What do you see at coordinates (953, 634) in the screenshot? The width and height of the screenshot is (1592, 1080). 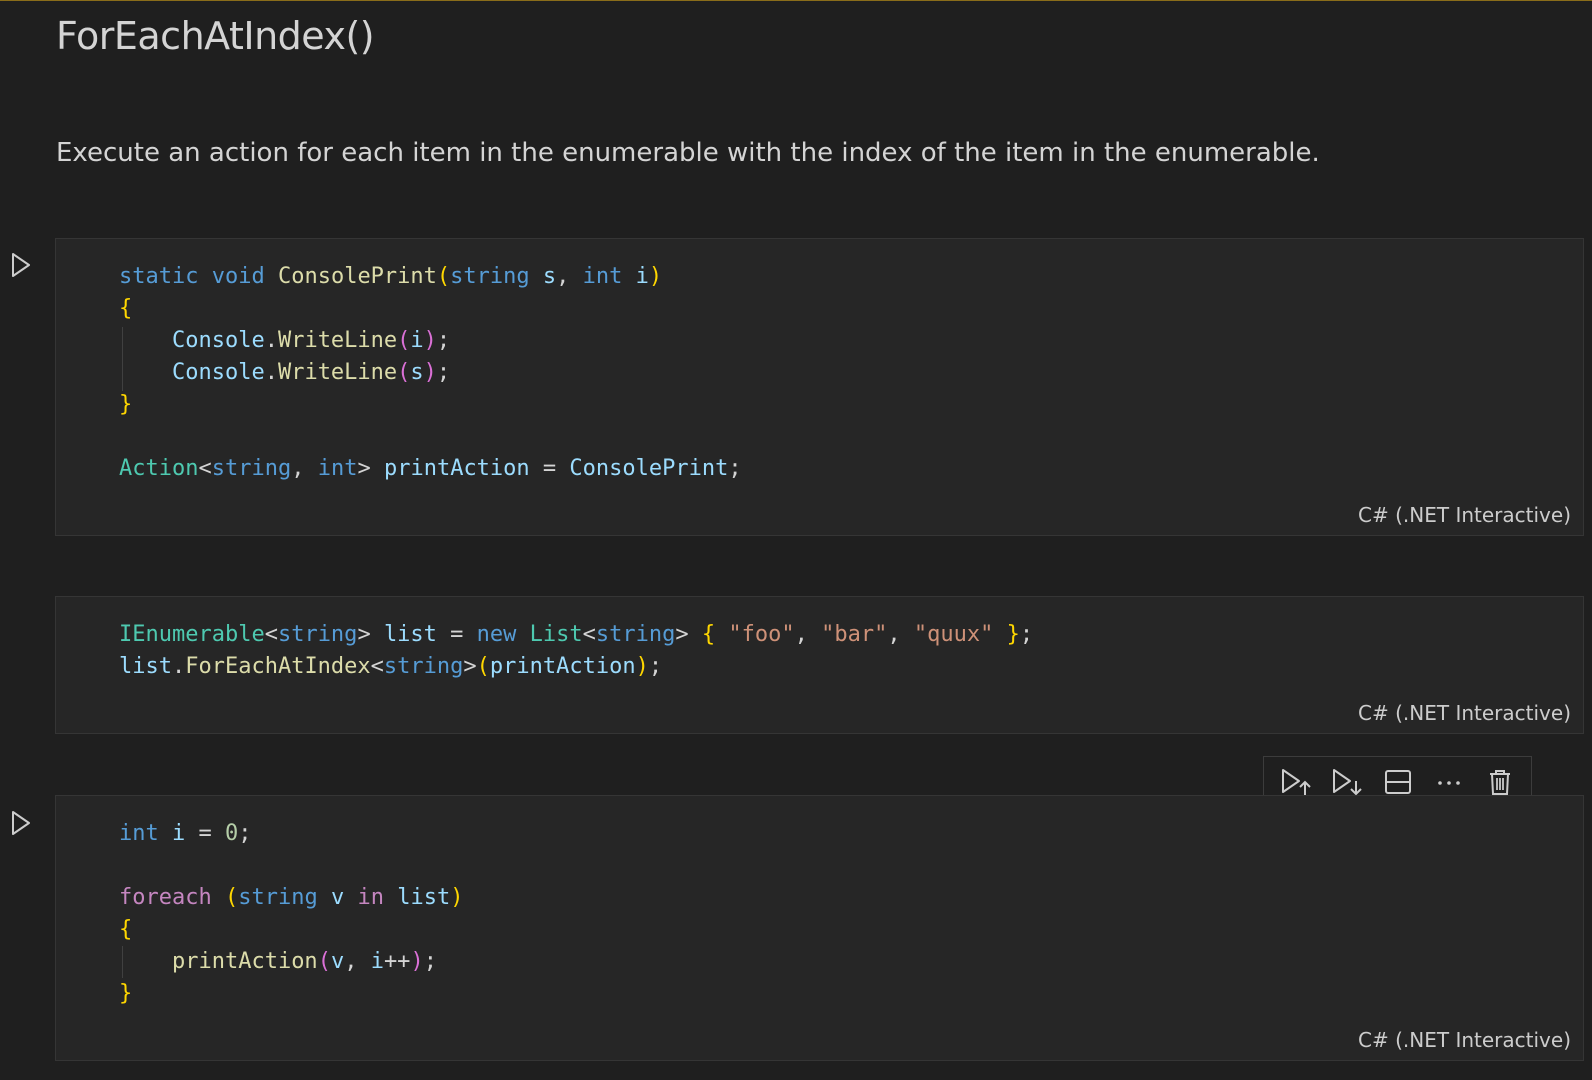 I see `code-token: "quux"` at bounding box center [953, 634].